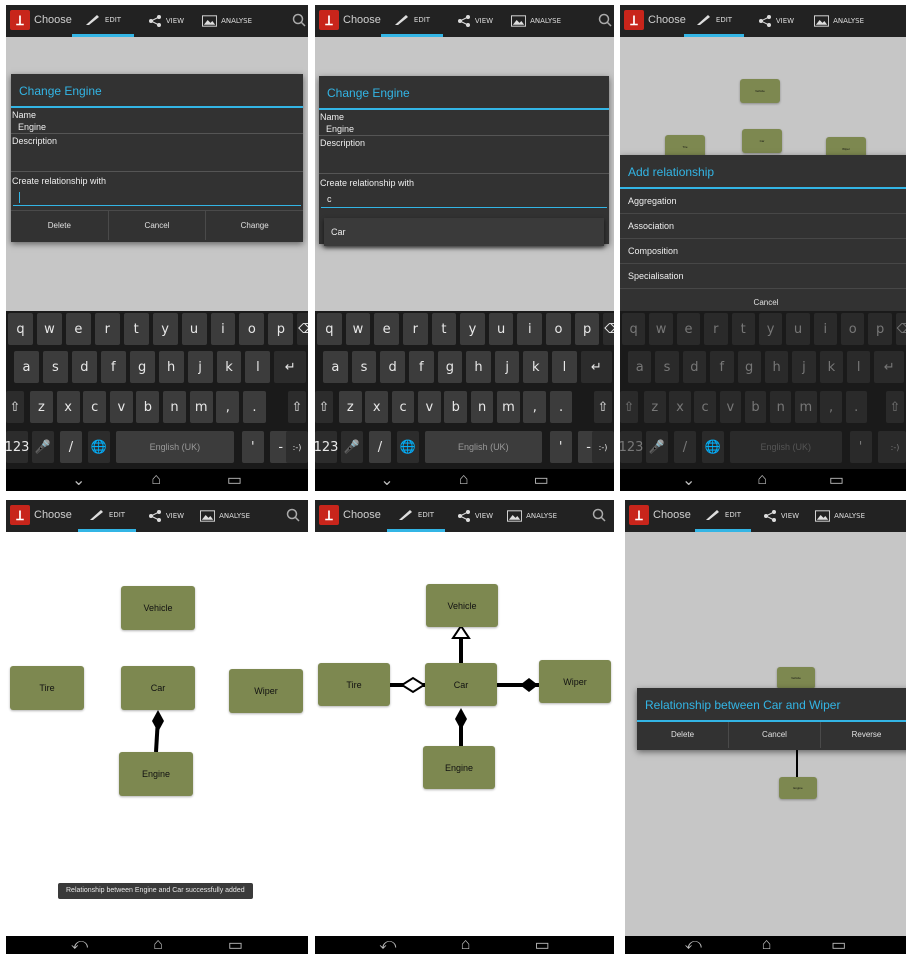  Describe the element at coordinates (364, 367) in the screenshot. I see `key-1: s` at that location.